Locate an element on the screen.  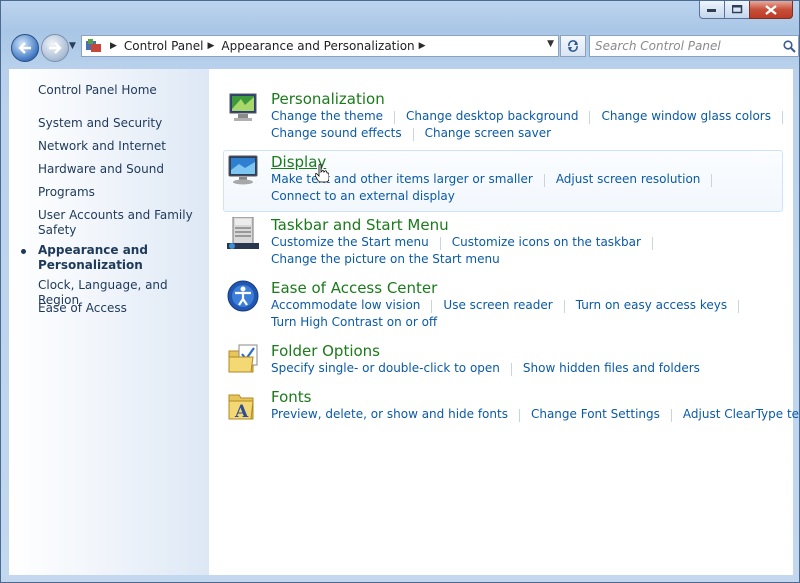
minimize-icon is located at coordinates (711, 10).